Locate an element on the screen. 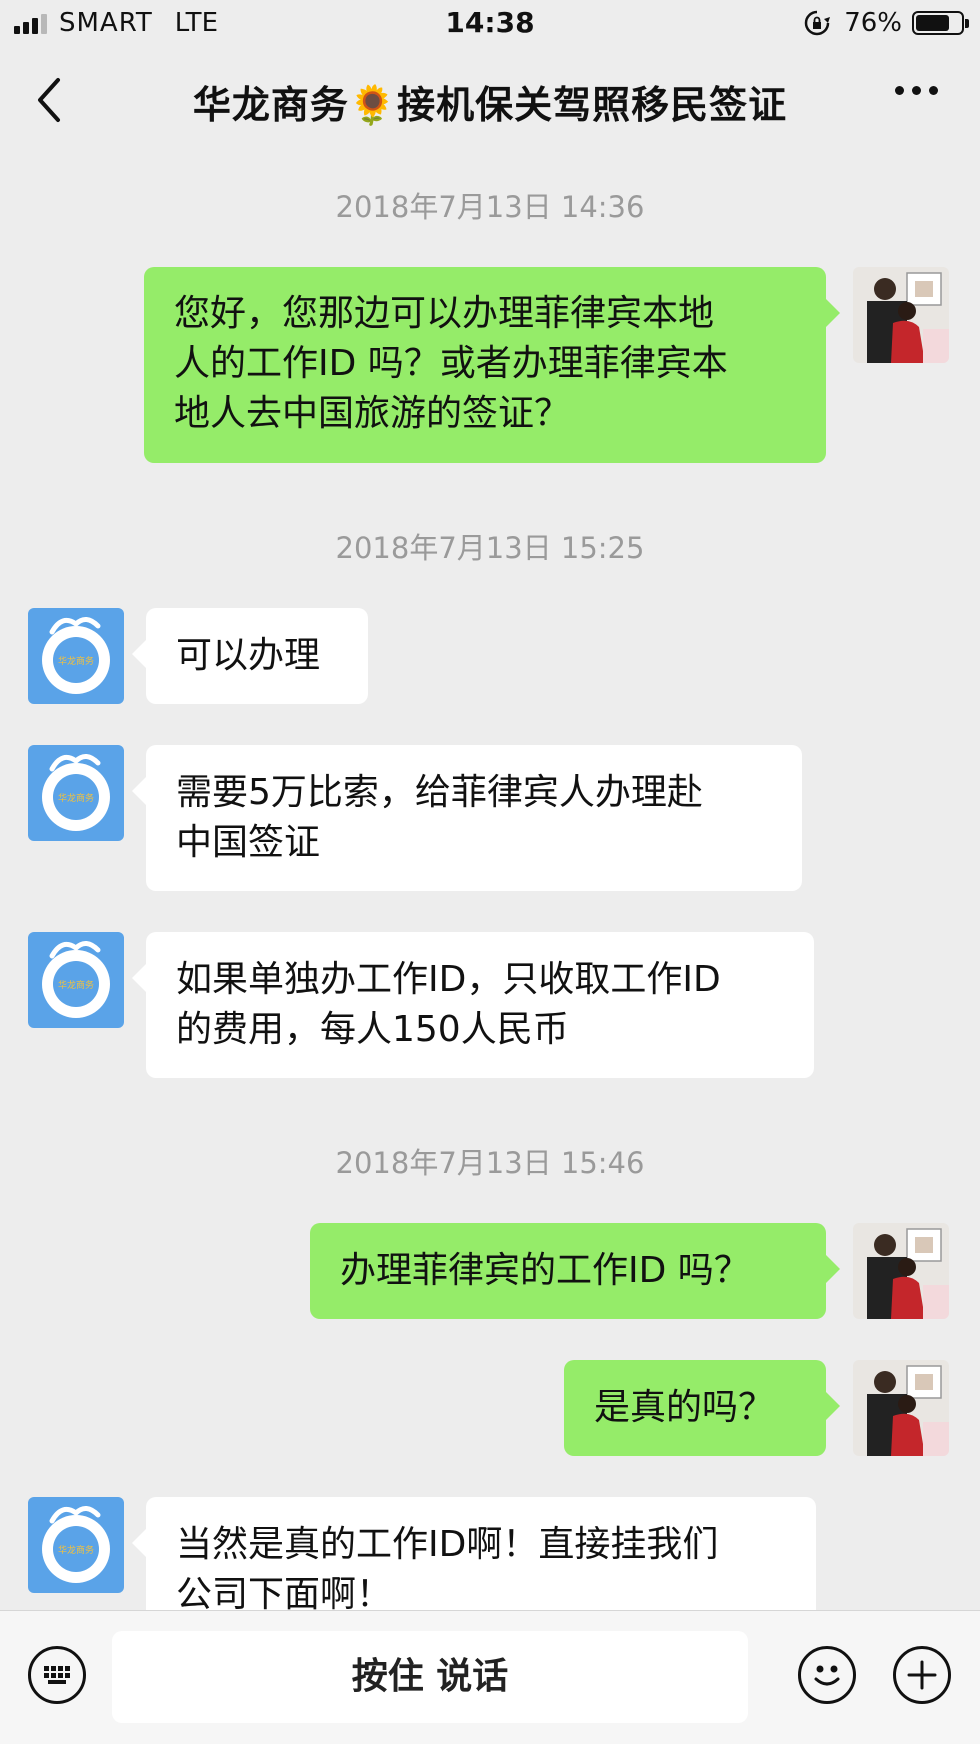 This screenshot has height=1744, width=980. battery-level is located at coordinates (933, 23).